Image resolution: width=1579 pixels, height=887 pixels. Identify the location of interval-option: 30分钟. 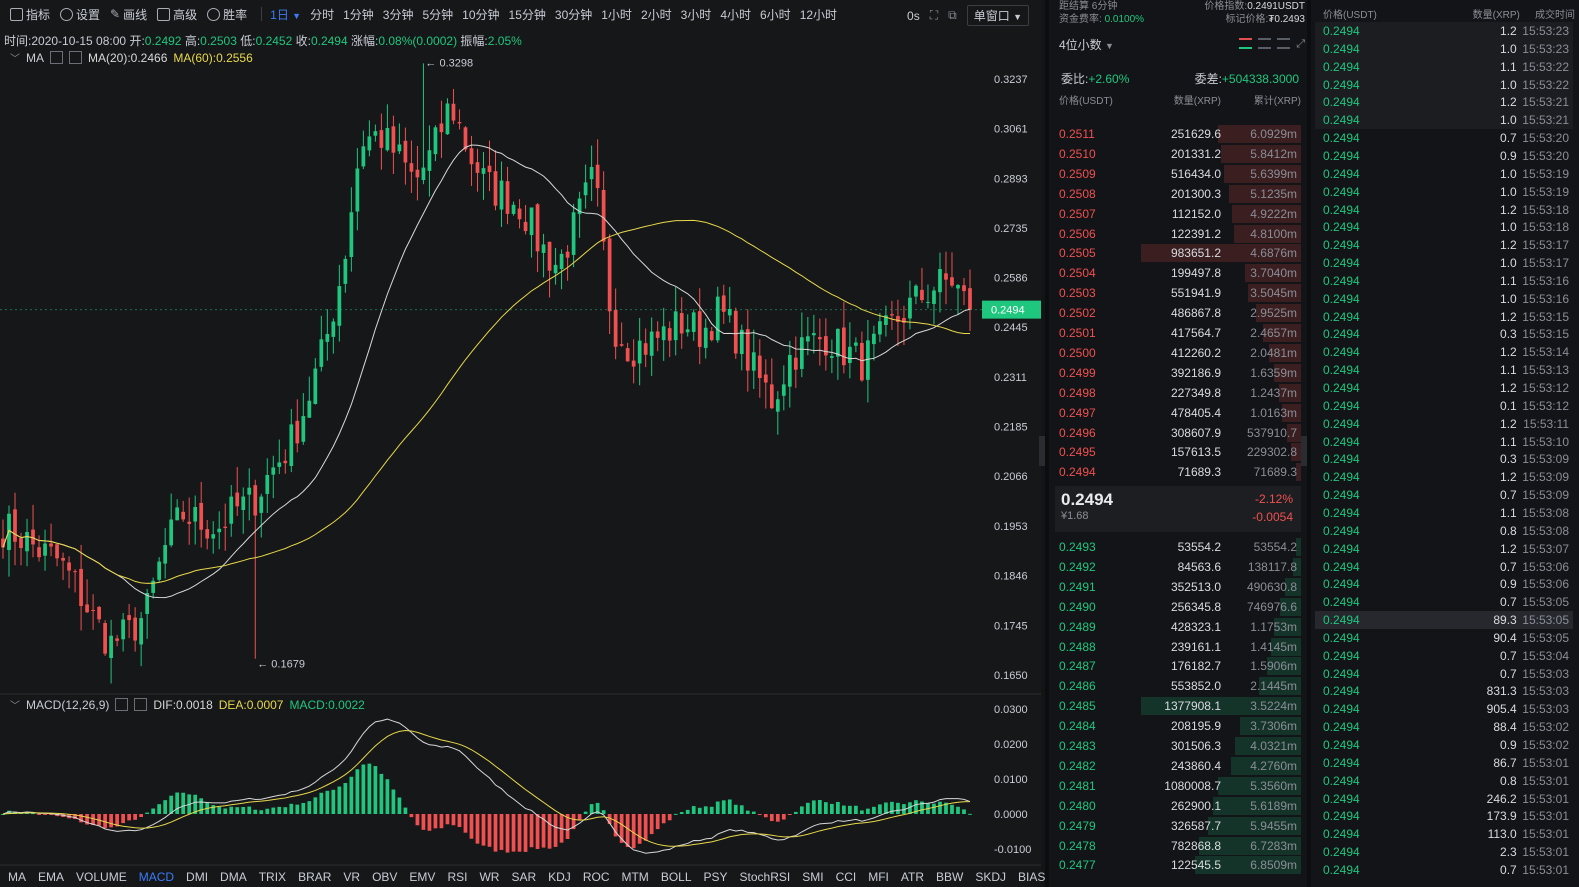
(573, 14).